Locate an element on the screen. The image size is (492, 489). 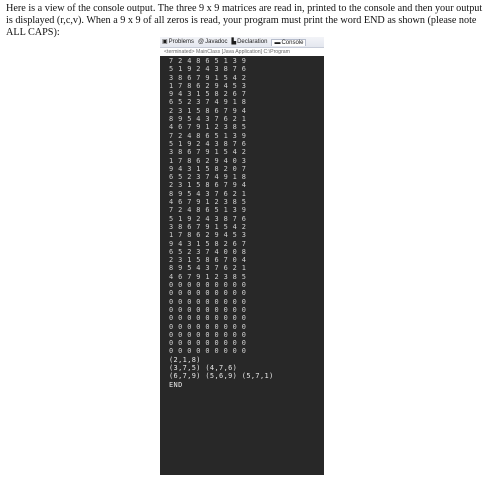
result-line: (2,1,8) is located at coordinates (185, 359).